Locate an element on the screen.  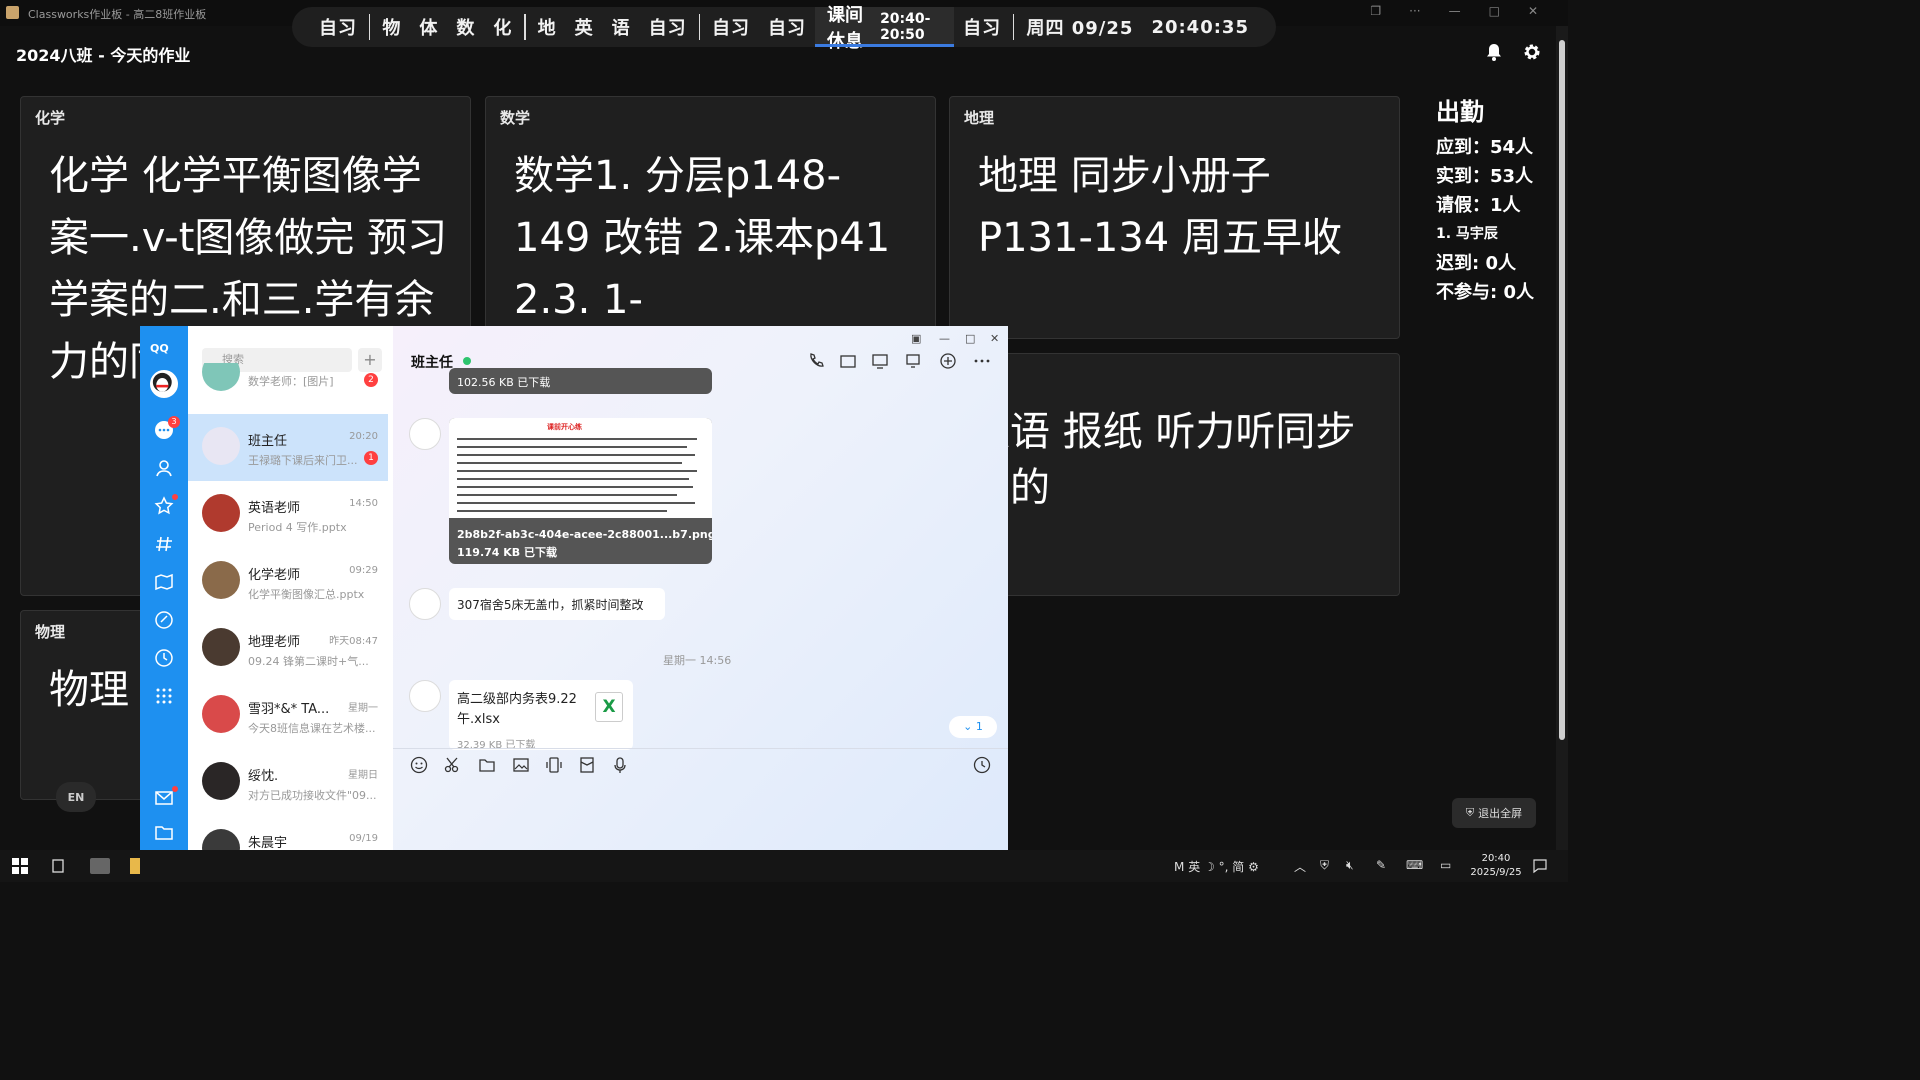
conversation-time: 09:29 is located at coordinates (363, 570).